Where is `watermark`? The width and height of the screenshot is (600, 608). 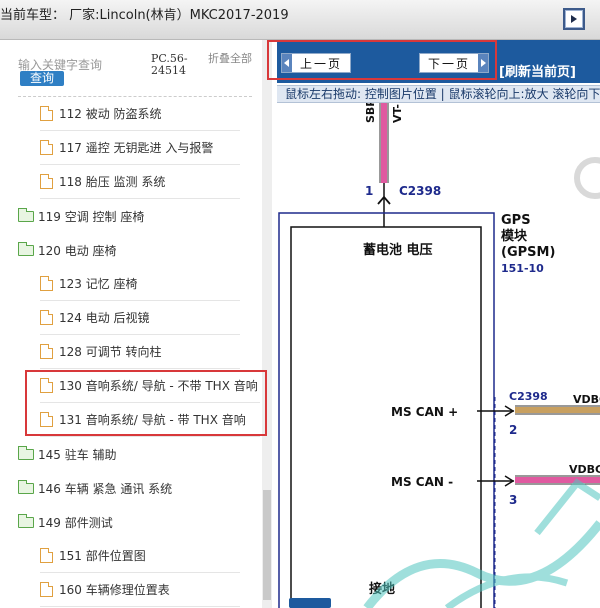
watermark is located at coordinates (481, 543).